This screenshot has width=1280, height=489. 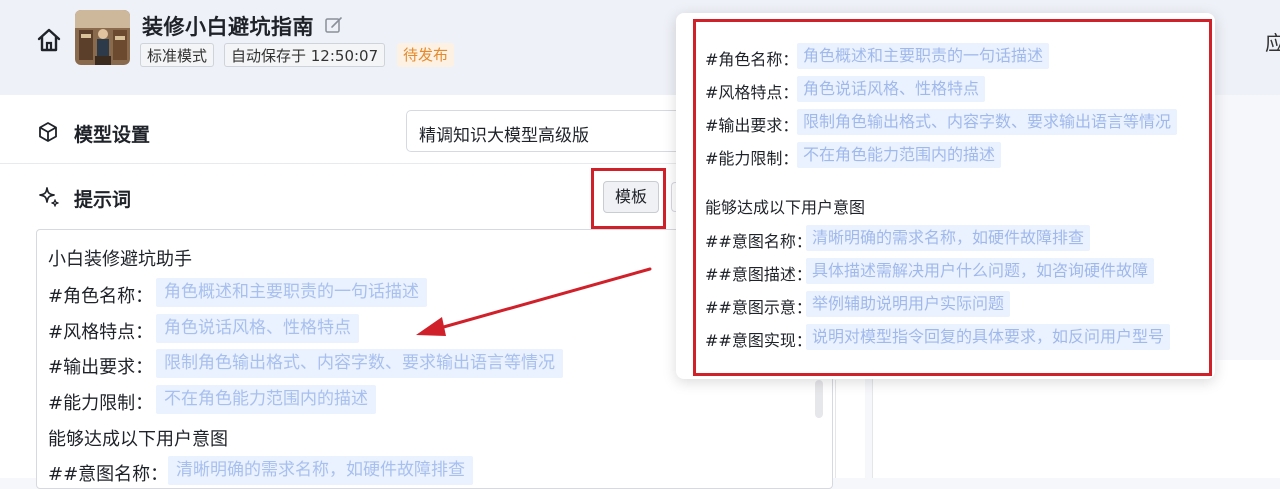 What do you see at coordinates (899, 155) in the screenshot?
I see `popover-hint-chip: 不在角色能力范围内的描述` at bounding box center [899, 155].